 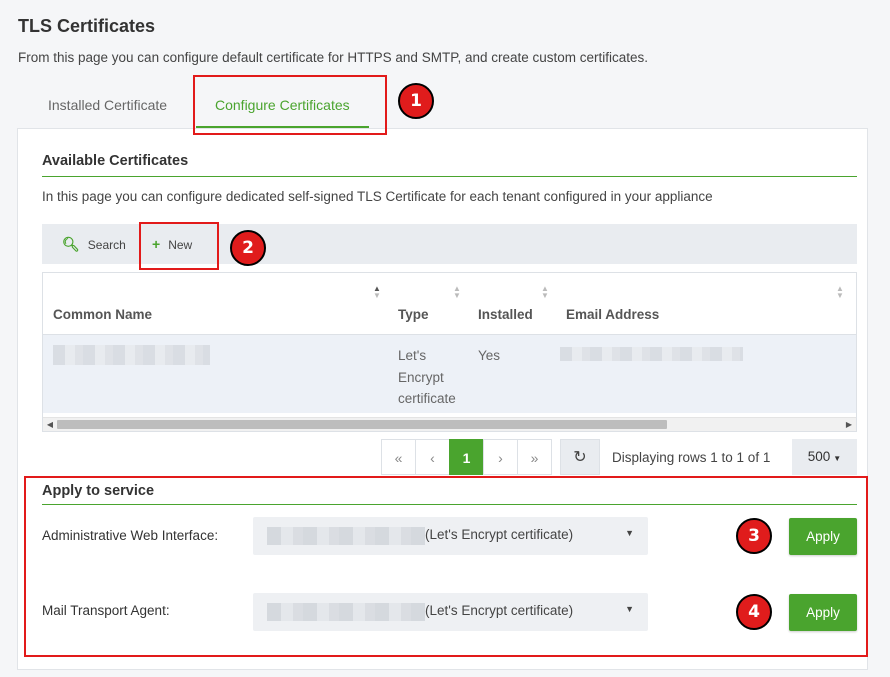 What do you see at coordinates (413, 314) in the screenshot?
I see `column-header-type: Type` at bounding box center [413, 314].